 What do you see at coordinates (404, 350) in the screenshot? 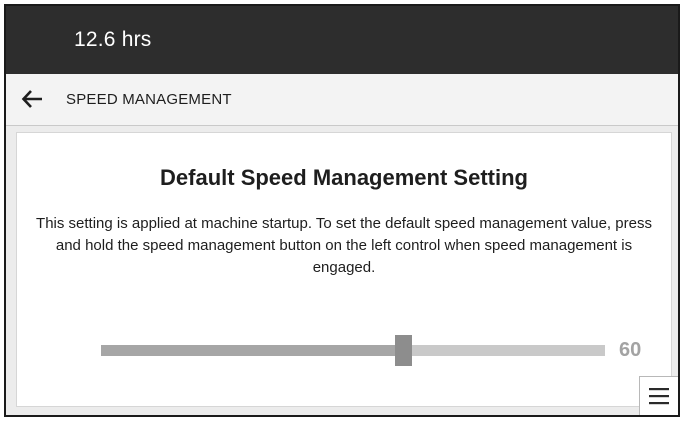
I see `slider-thumb` at bounding box center [404, 350].